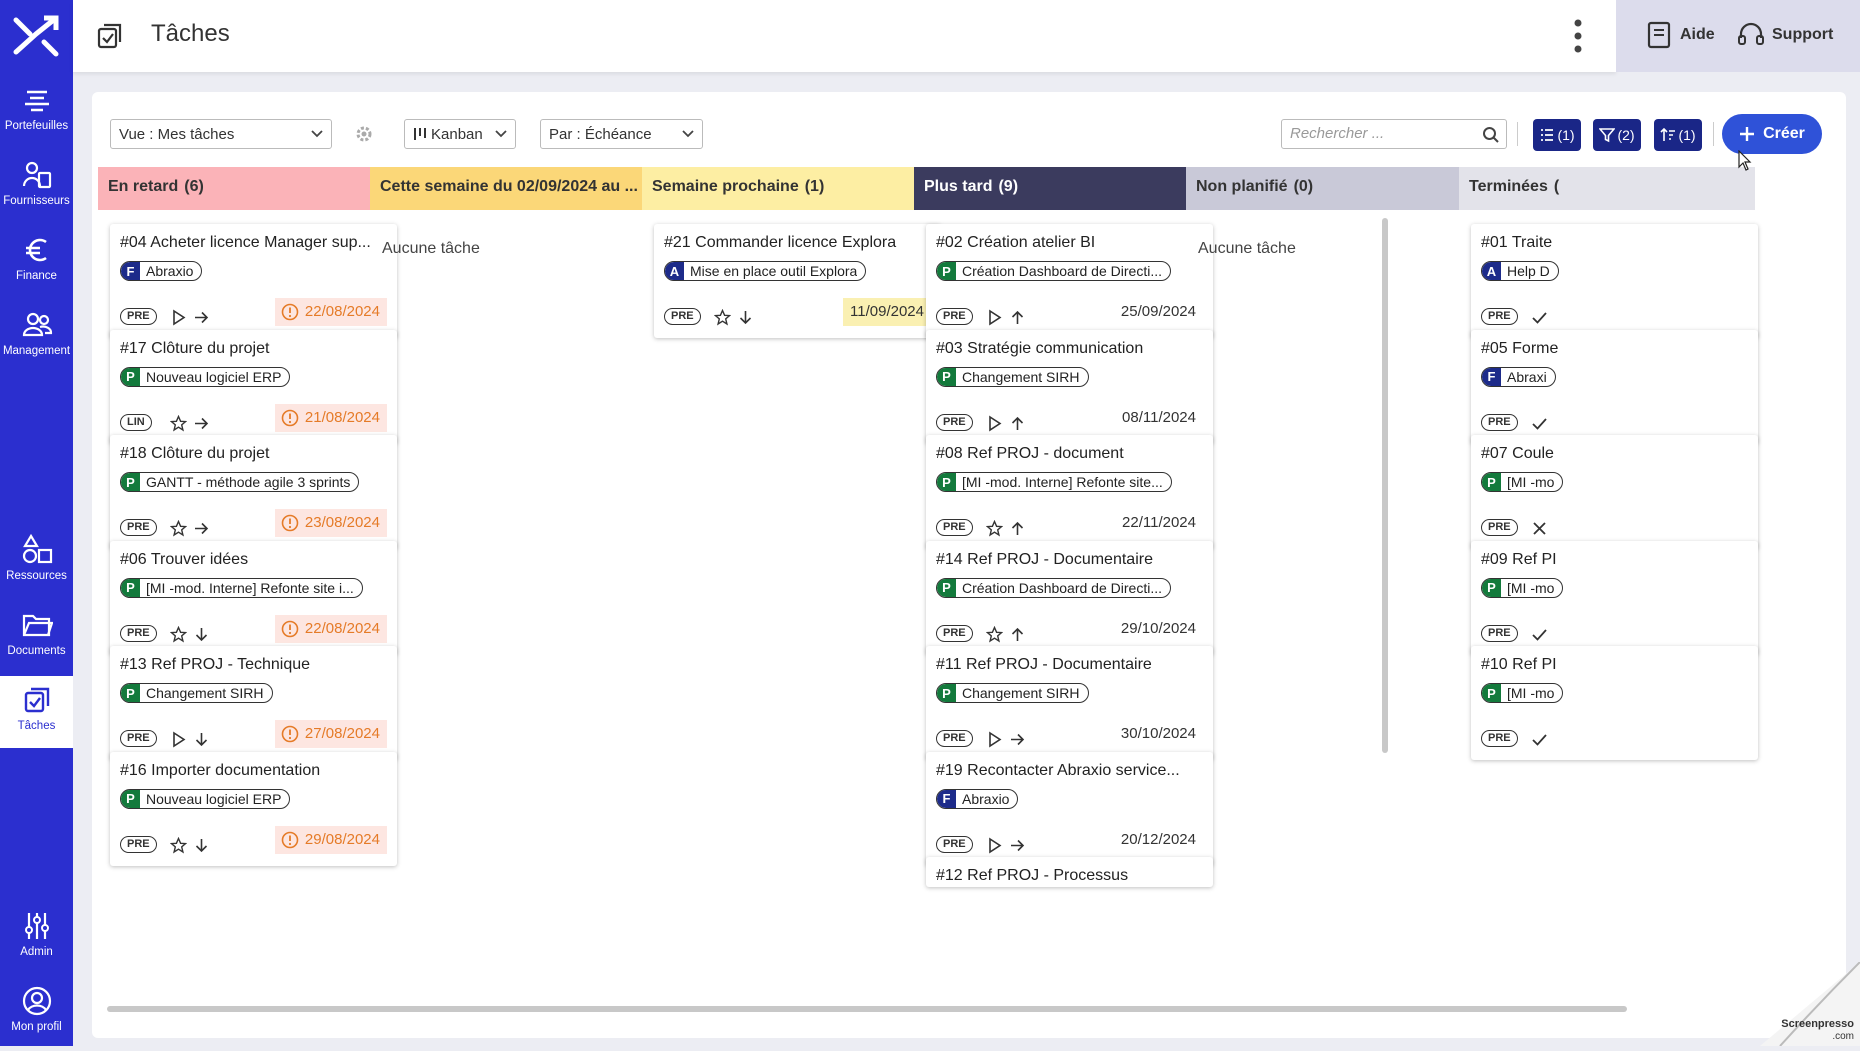  What do you see at coordinates (1520, 271) in the screenshot?
I see `project-tag: A Help D` at bounding box center [1520, 271].